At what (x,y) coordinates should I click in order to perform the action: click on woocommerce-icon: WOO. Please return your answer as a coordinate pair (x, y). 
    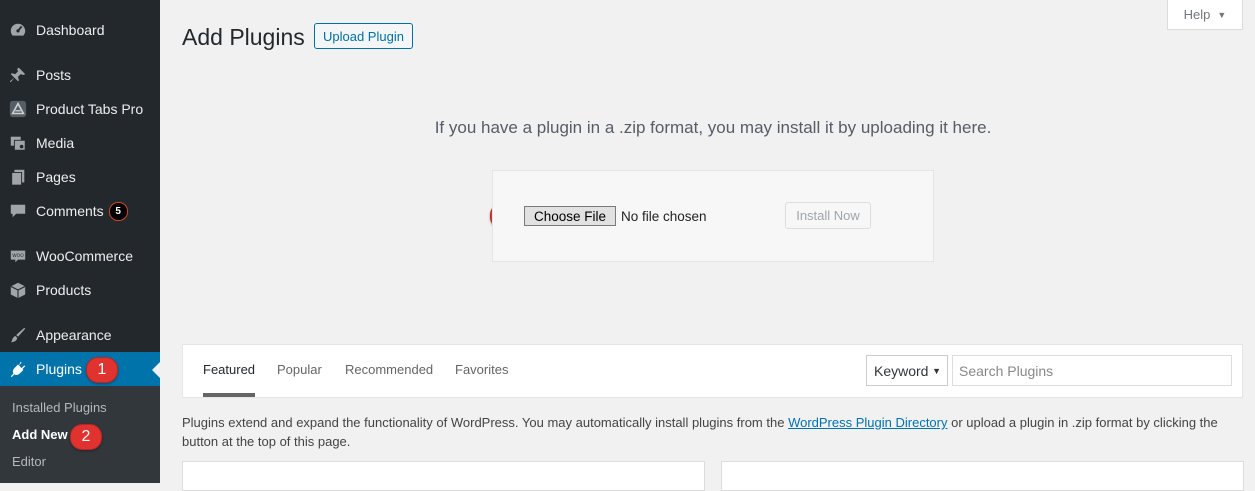
    Looking at the image, I should click on (18, 256).